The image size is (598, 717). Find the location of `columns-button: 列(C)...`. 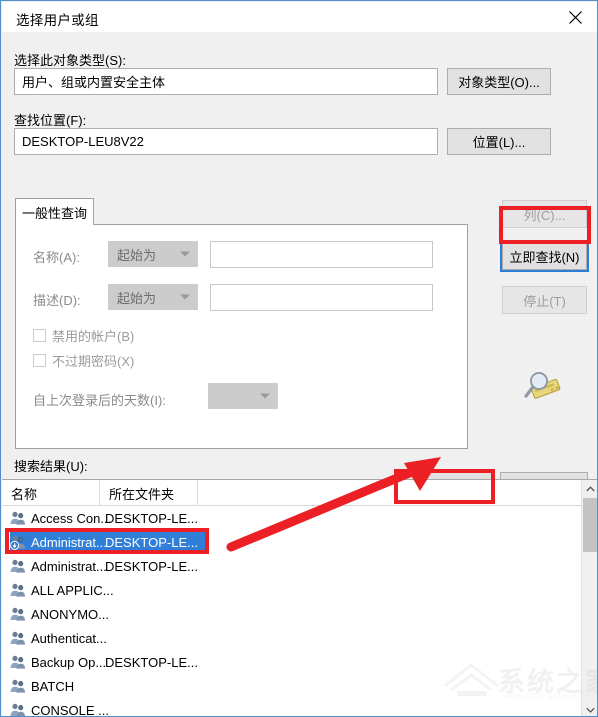

columns-button: 列(C)... is located at coordinates (544, 214).